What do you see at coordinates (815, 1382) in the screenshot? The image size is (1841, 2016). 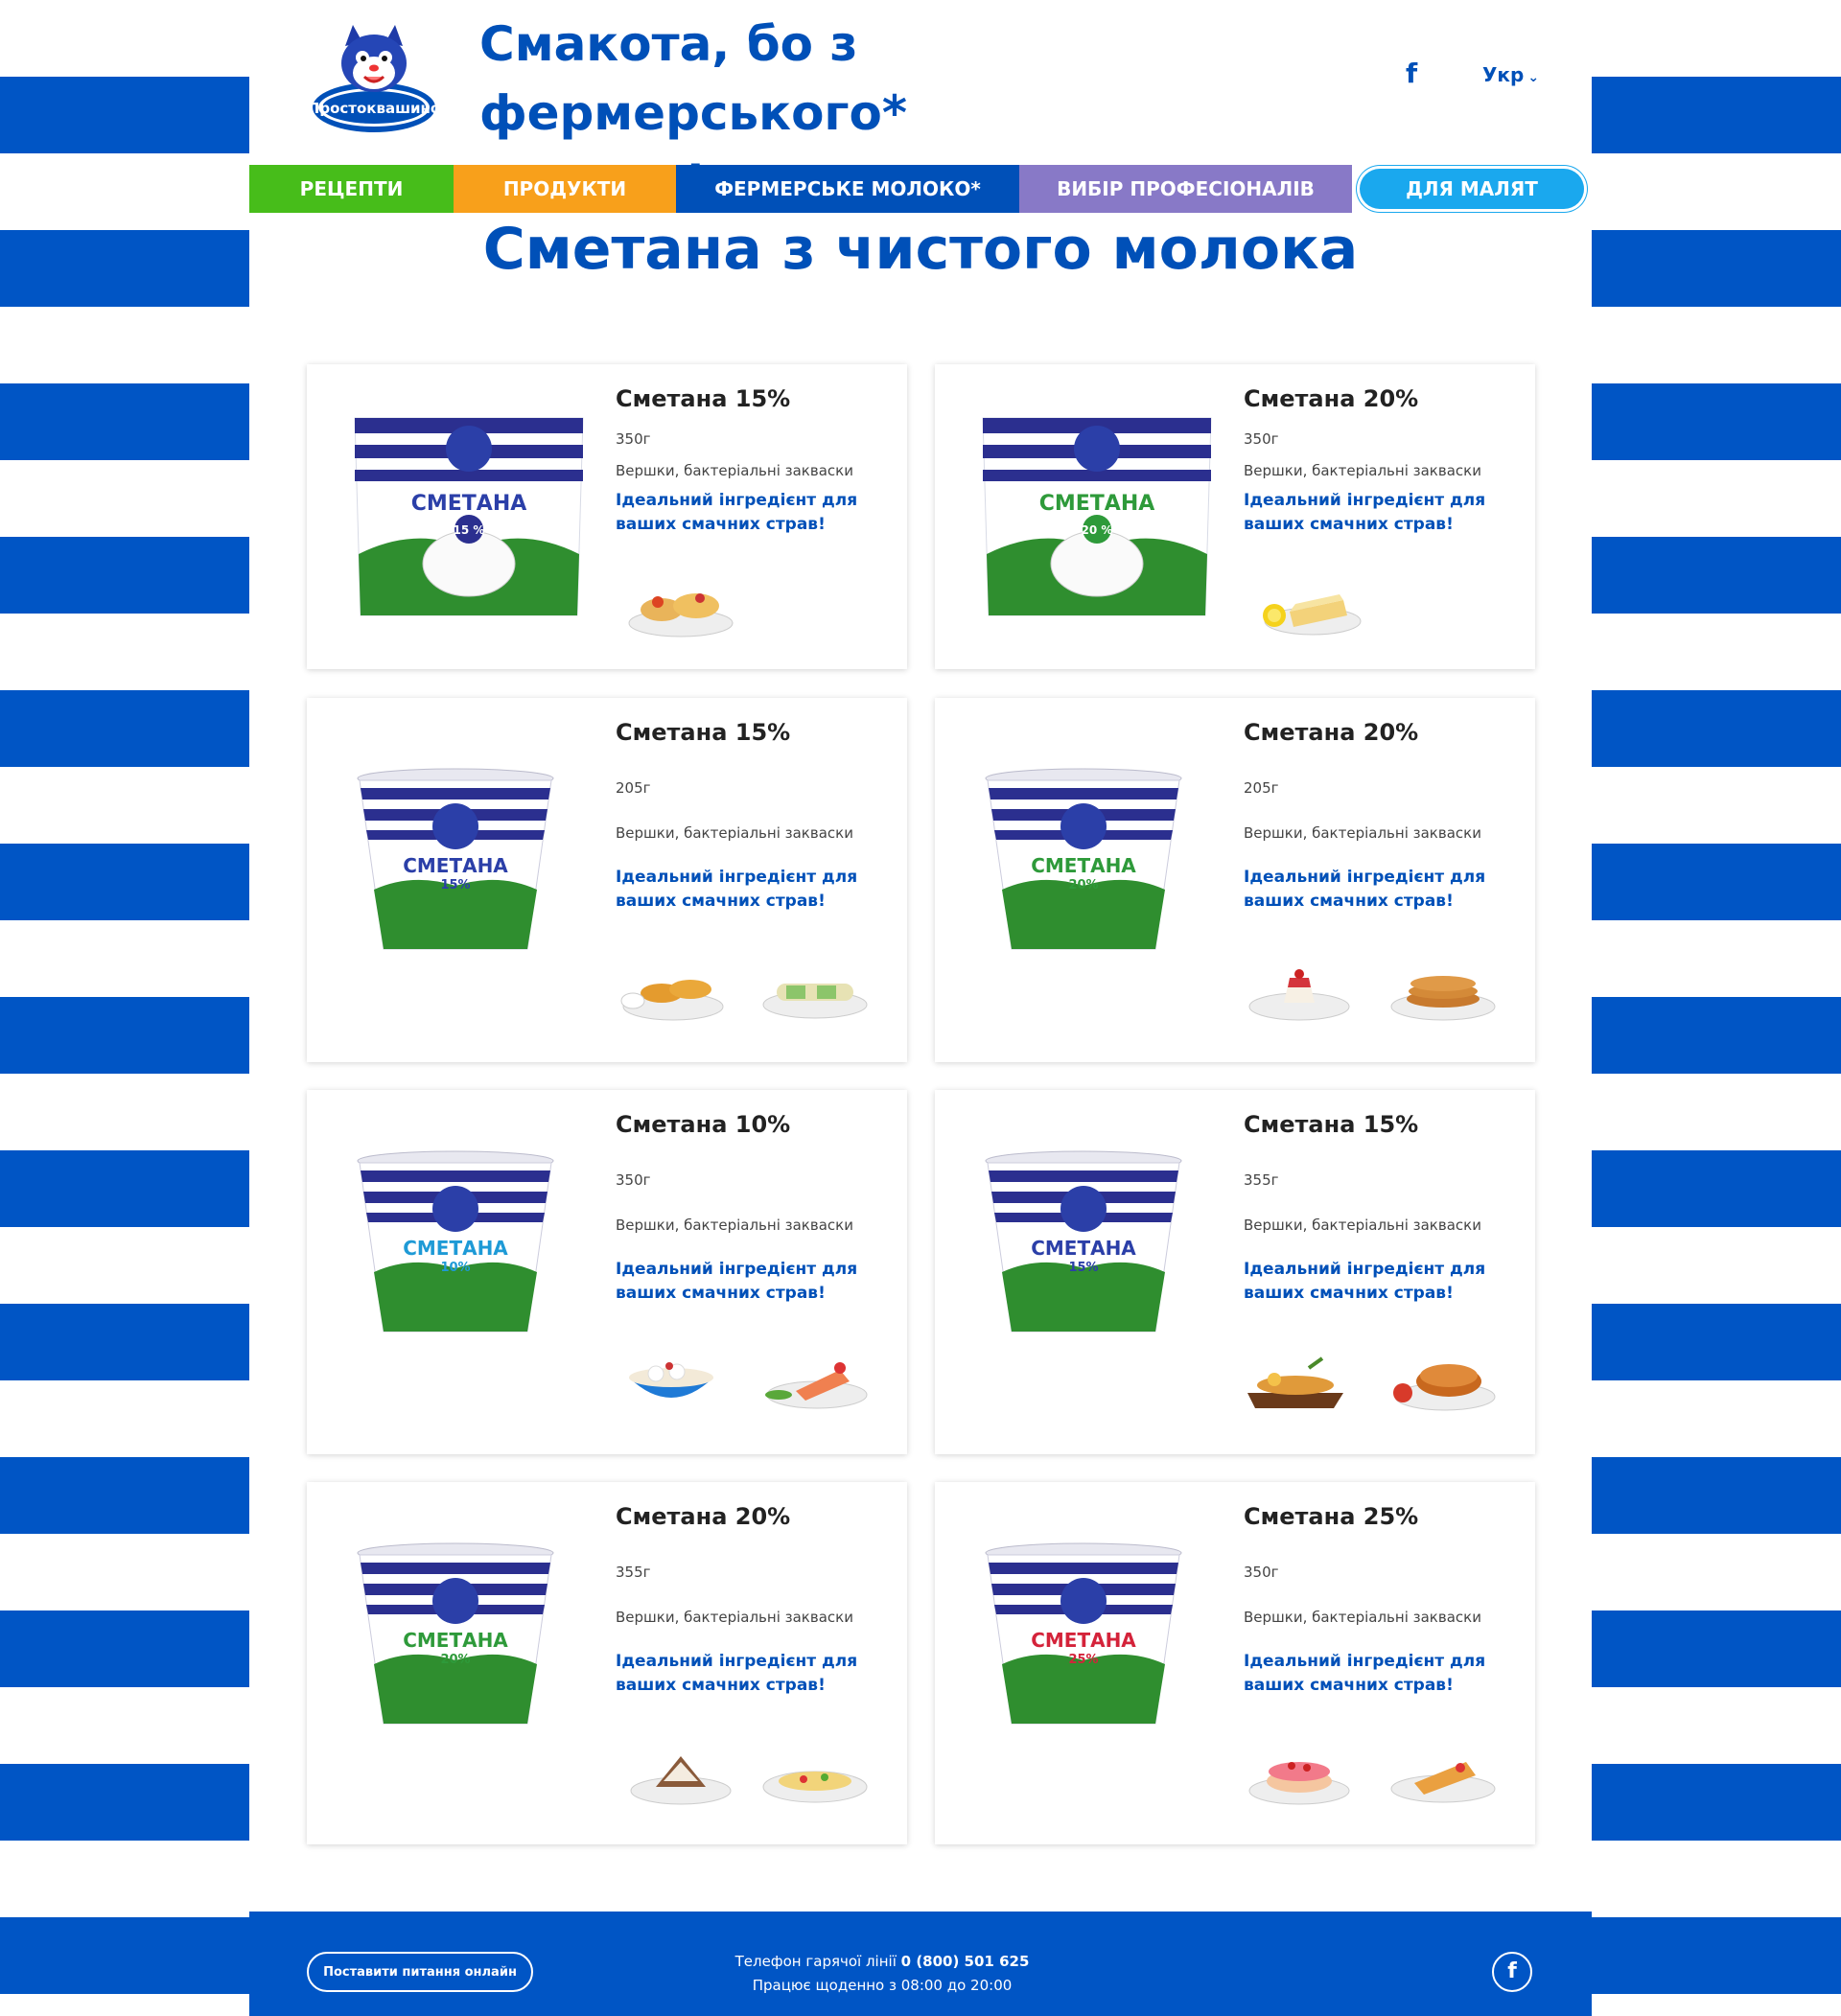 I see `salmon-icon` at bounding box center [815, 1382].